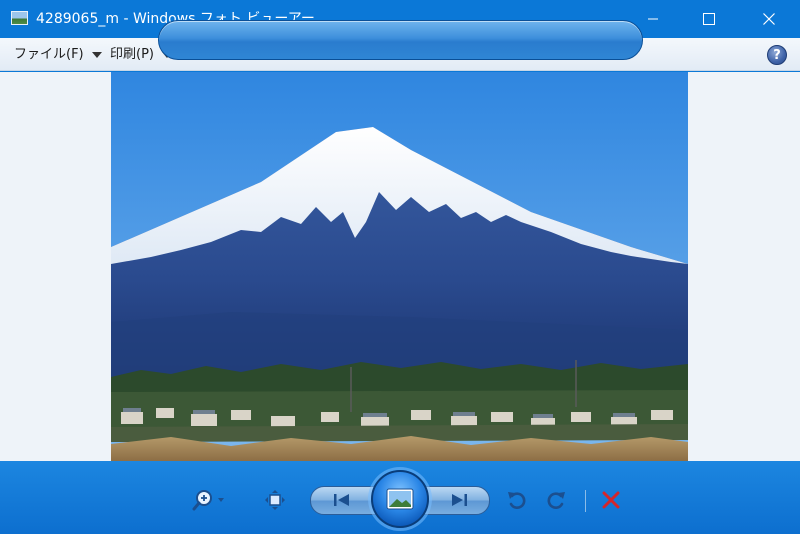 Image resolution: width=800 pixels, height=534 pixels. Describe the element at coordinates (132, 54) in the screenshot. I see `menu-print-label: 印刷(P)` at that location.